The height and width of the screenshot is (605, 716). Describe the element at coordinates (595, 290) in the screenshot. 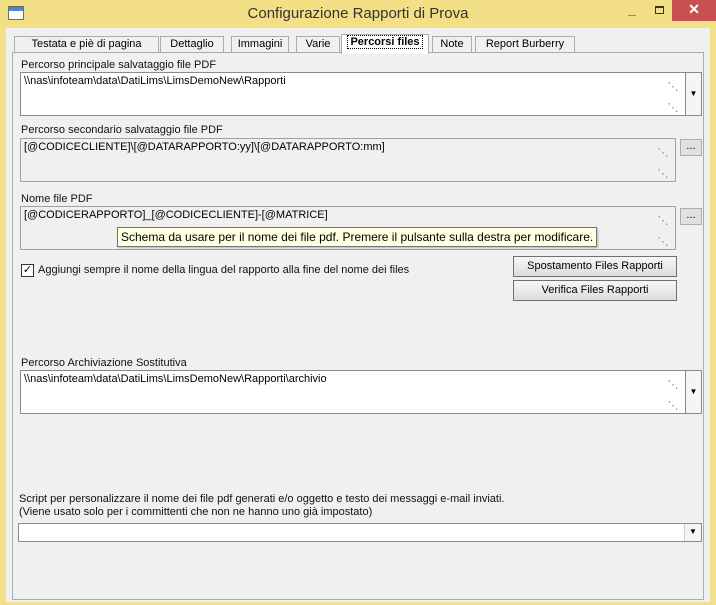

I see `check-report-files-button: Verifica Files Rapporti` at that location.